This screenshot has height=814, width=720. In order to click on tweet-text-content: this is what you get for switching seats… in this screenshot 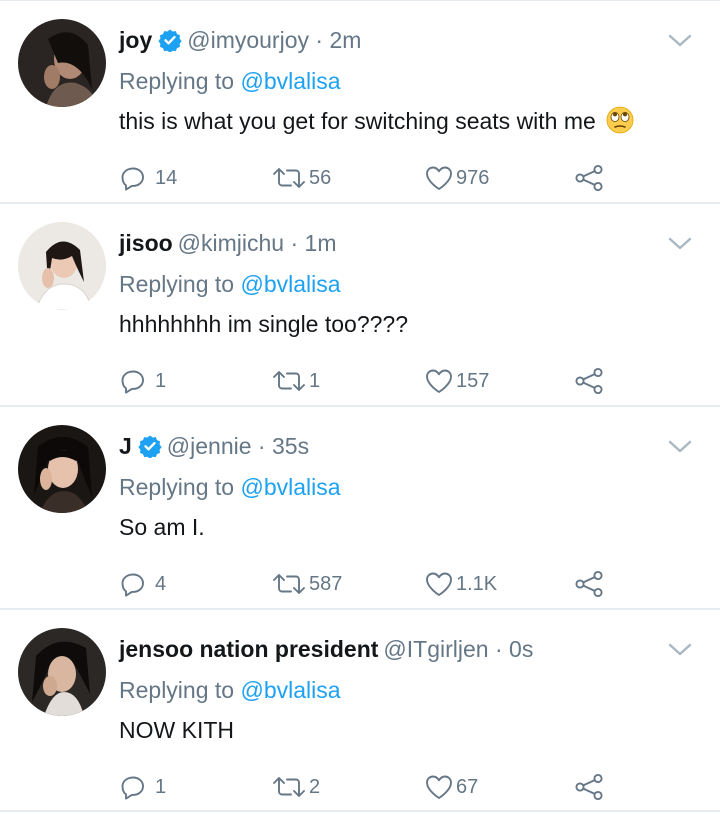, I will do `click(357, 121)`.